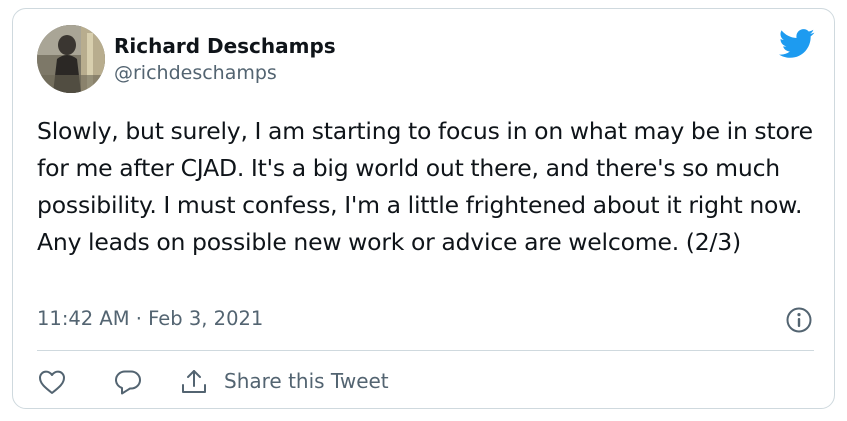 This screenshot has width=847, height=421. I want to click on author-name: Richard Deschamps, so click(225, 46).